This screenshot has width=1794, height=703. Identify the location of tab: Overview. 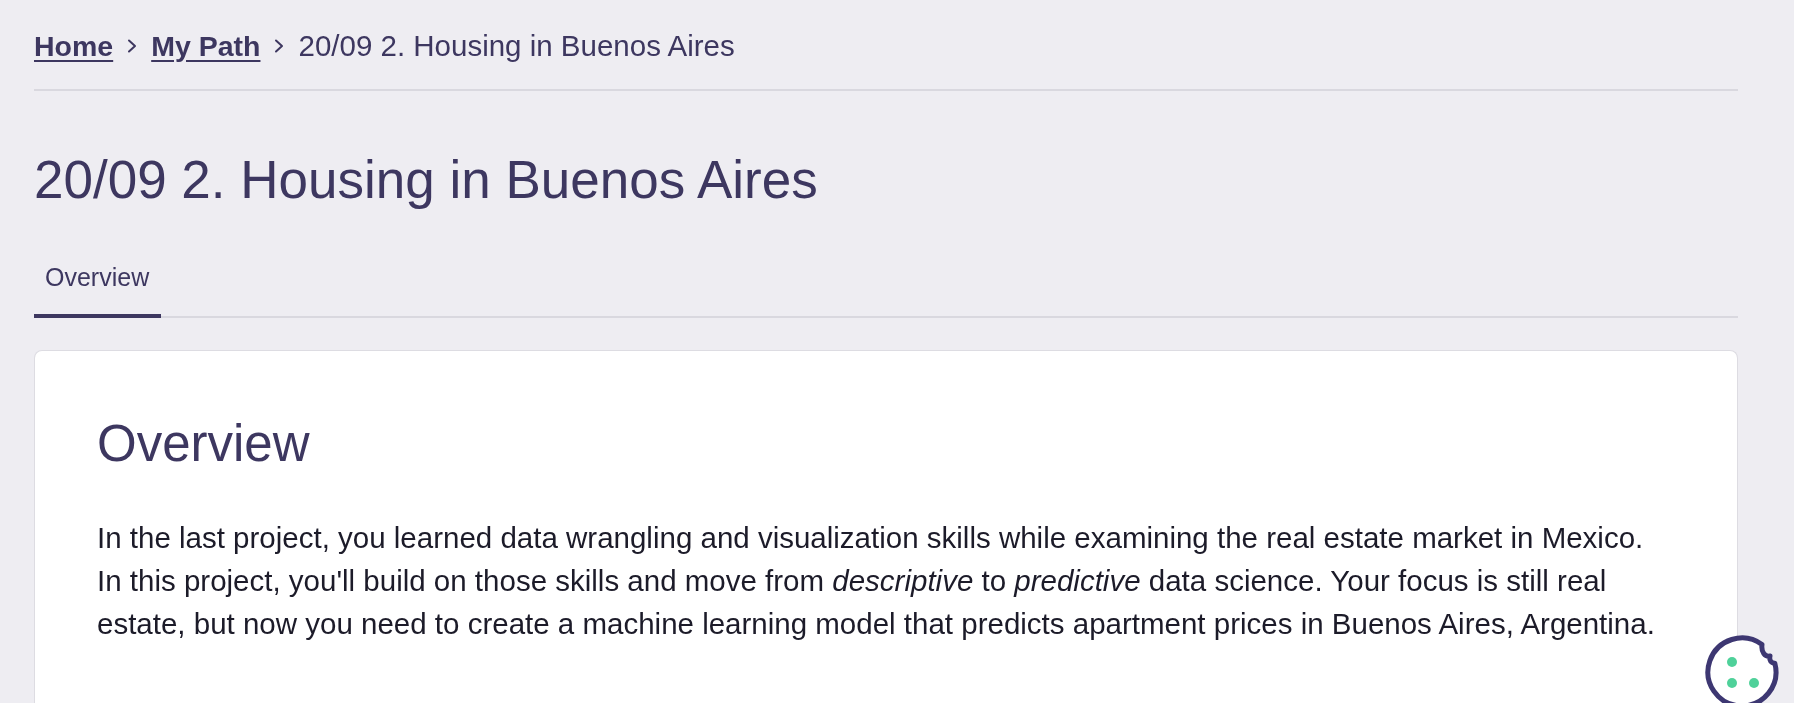
(98, 279).